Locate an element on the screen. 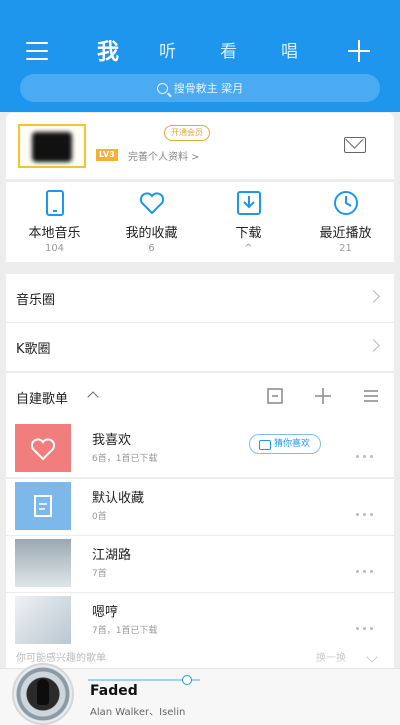  local-music-count: 104 is located at coordinates (54, 248).